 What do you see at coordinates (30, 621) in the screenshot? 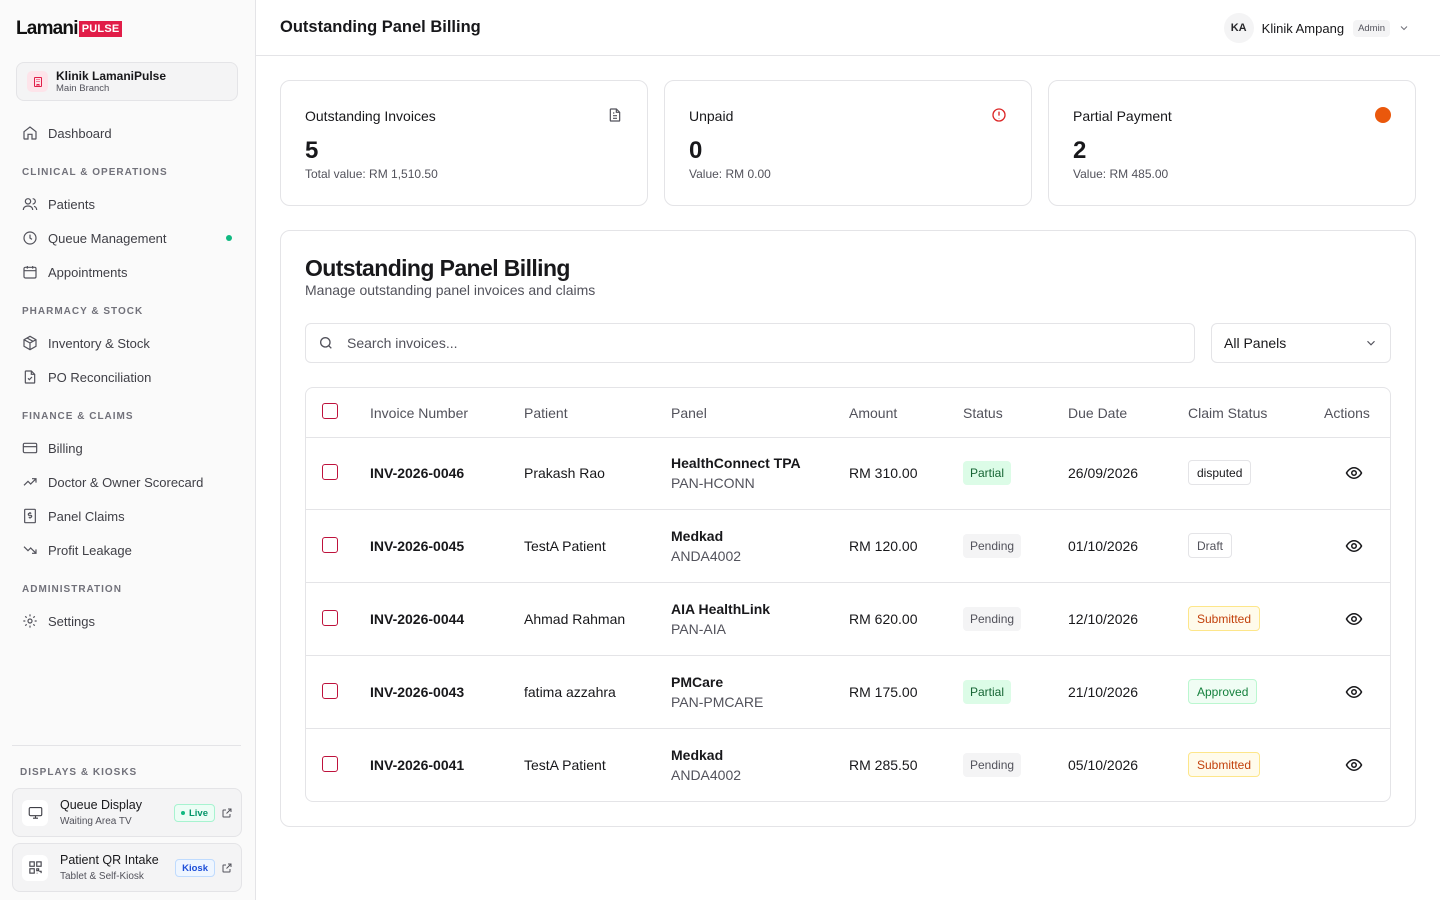
I see `gear-icon` at bounding box center [30, 621].